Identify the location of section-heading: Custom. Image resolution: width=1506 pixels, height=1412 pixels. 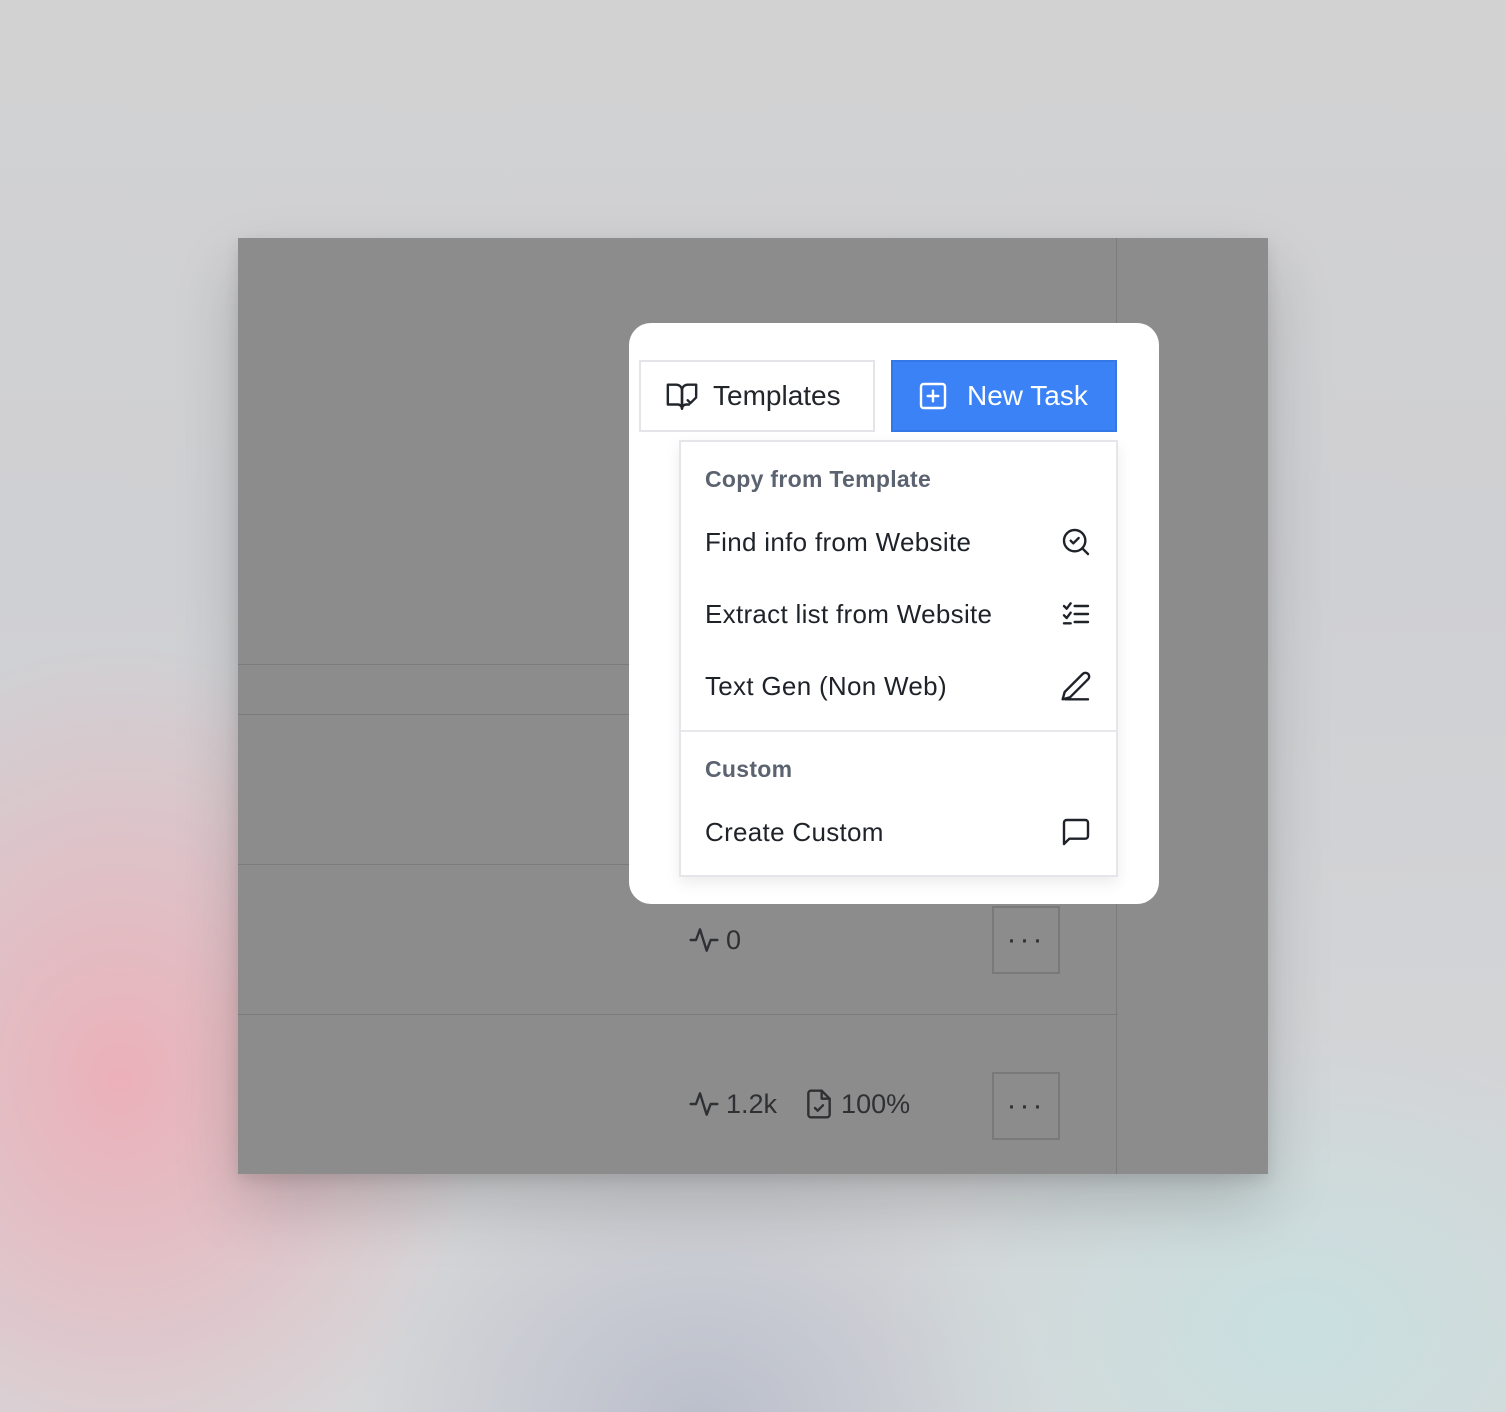
(749, 769).